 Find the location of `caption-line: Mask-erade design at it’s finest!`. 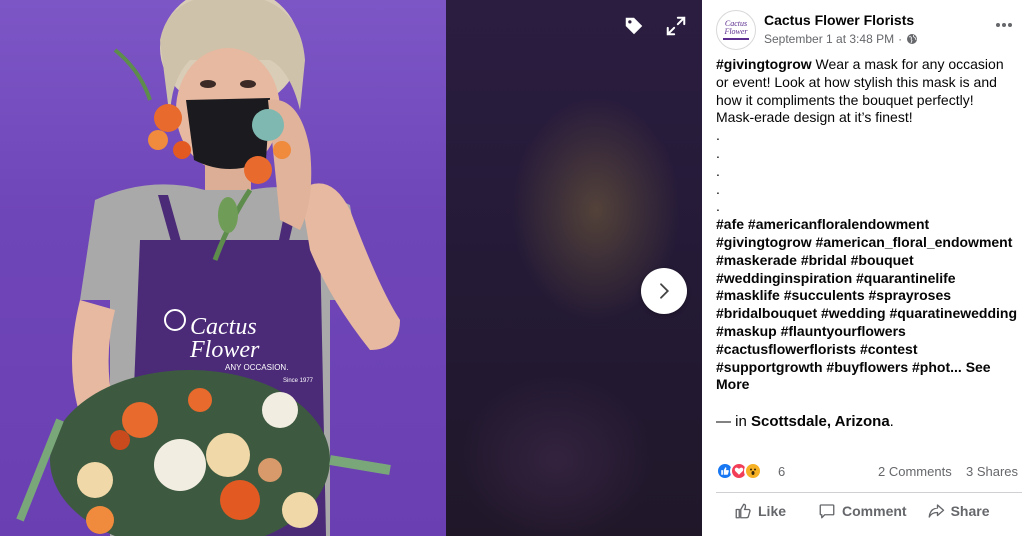

caption-line: Mask-erade design at it’s finest! is located at coordinates (814, 117).